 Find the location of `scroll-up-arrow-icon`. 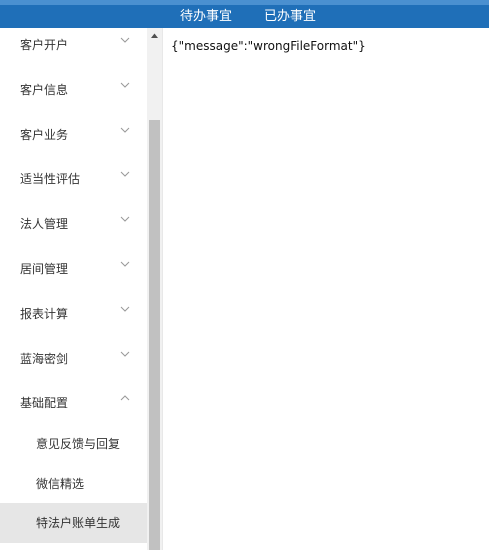

scroll-up-arrow-icon is located at coordinates (154, 36).